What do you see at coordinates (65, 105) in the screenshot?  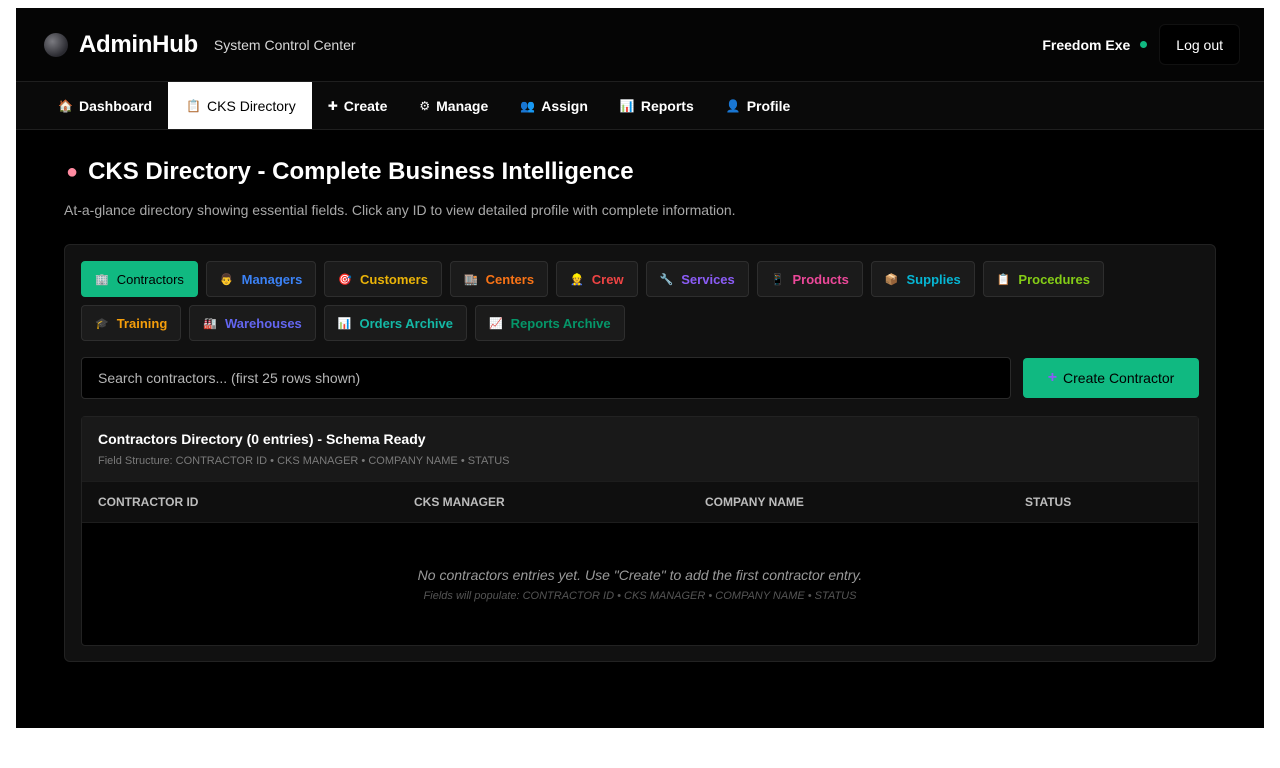 I see `house-icon: 🏠` at bounding box center [65, 105].